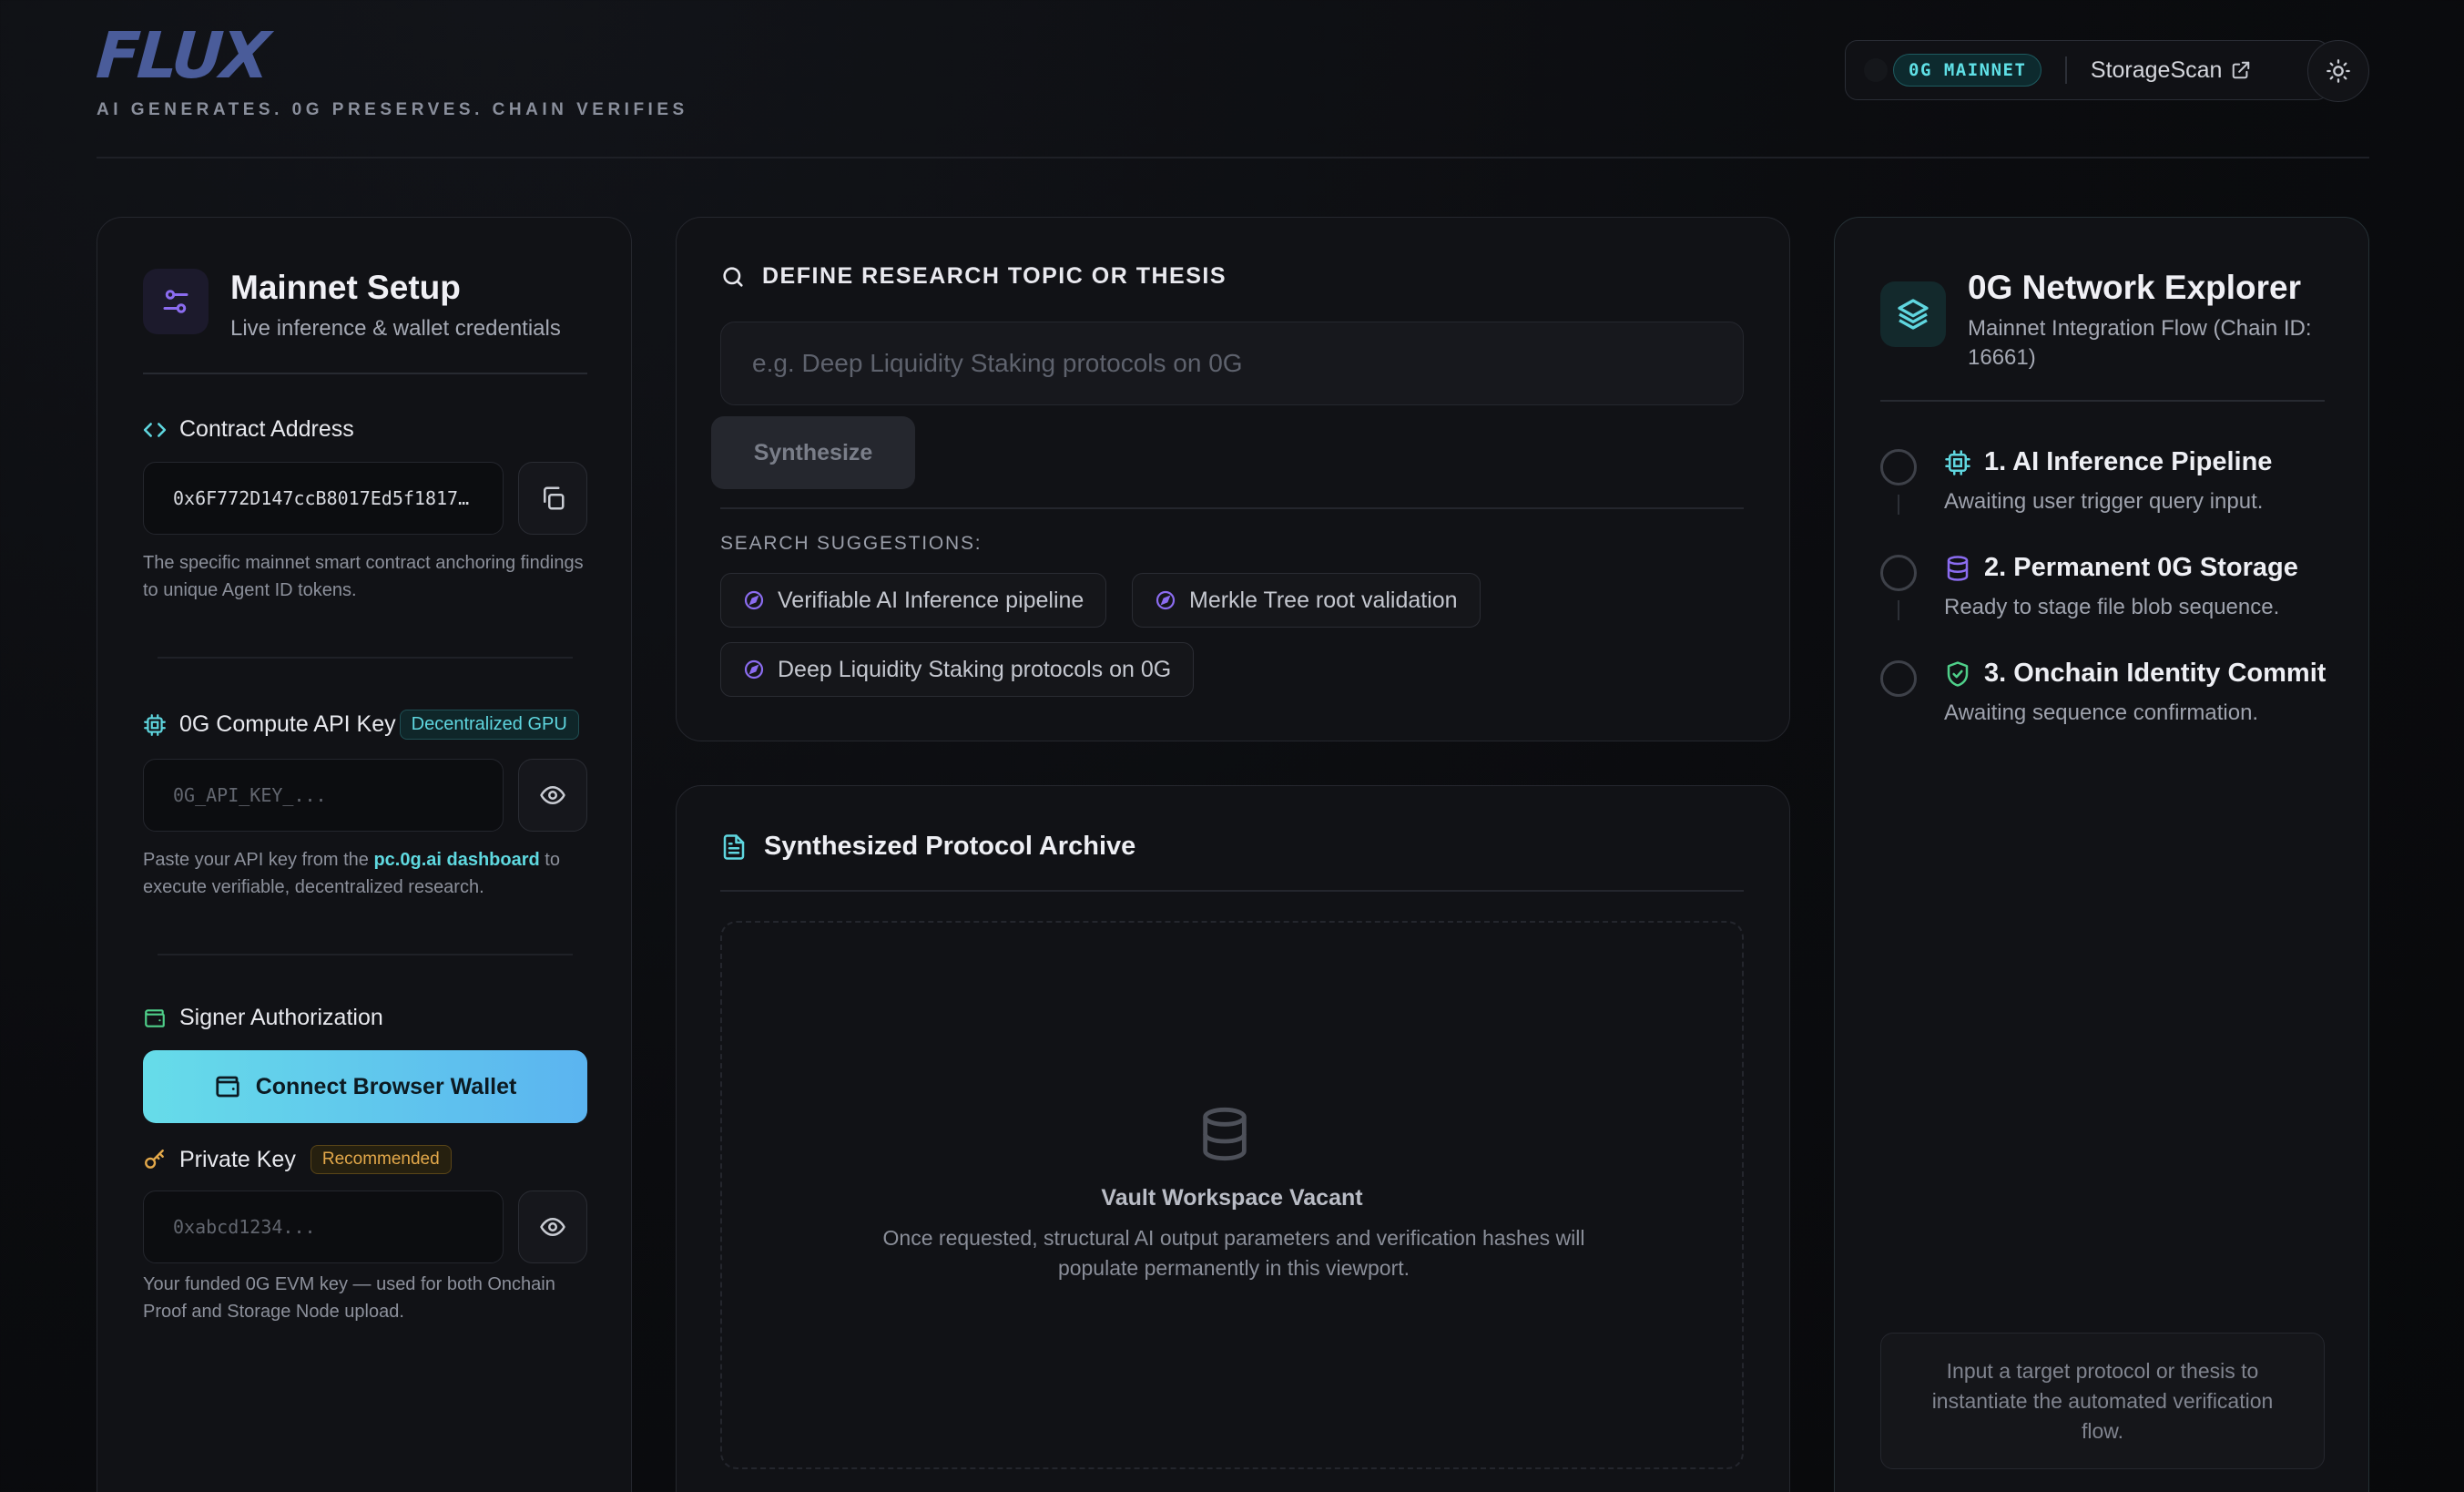 The height and width of the screenshot is (1492, 2464). I want to click on api-key-help-prefix: Paste your API key from the, so click(258, 860).